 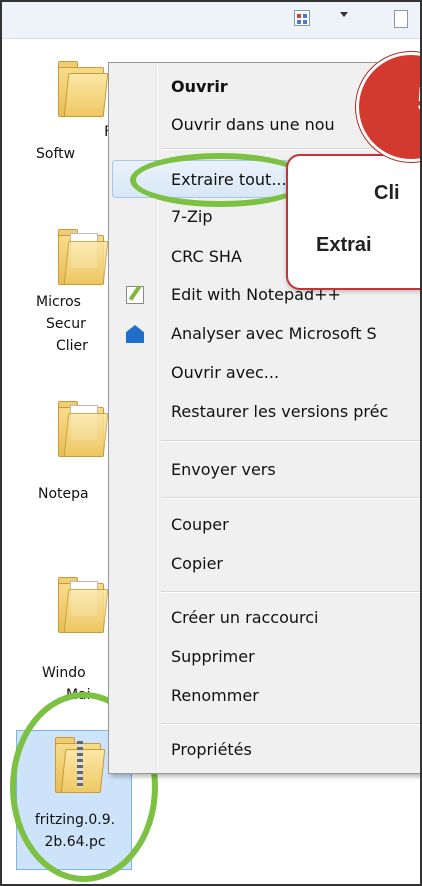 What do you see at coordinates (58, 302) in the screenshot?
I see `file-label: Micros` at bounding box center [58, 302].